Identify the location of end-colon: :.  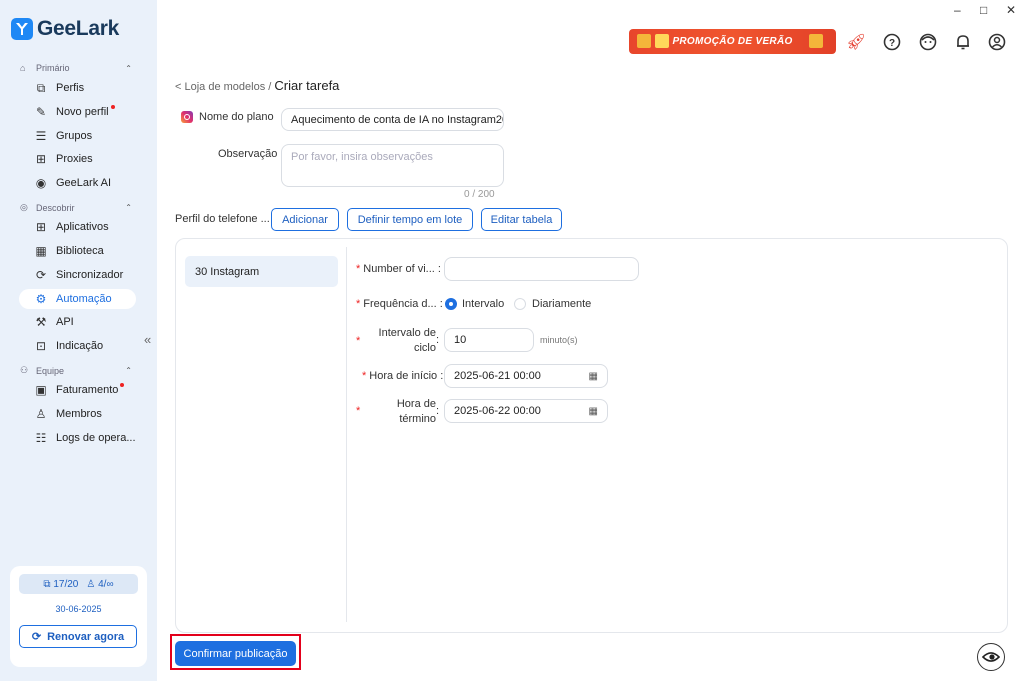
(438, 411).